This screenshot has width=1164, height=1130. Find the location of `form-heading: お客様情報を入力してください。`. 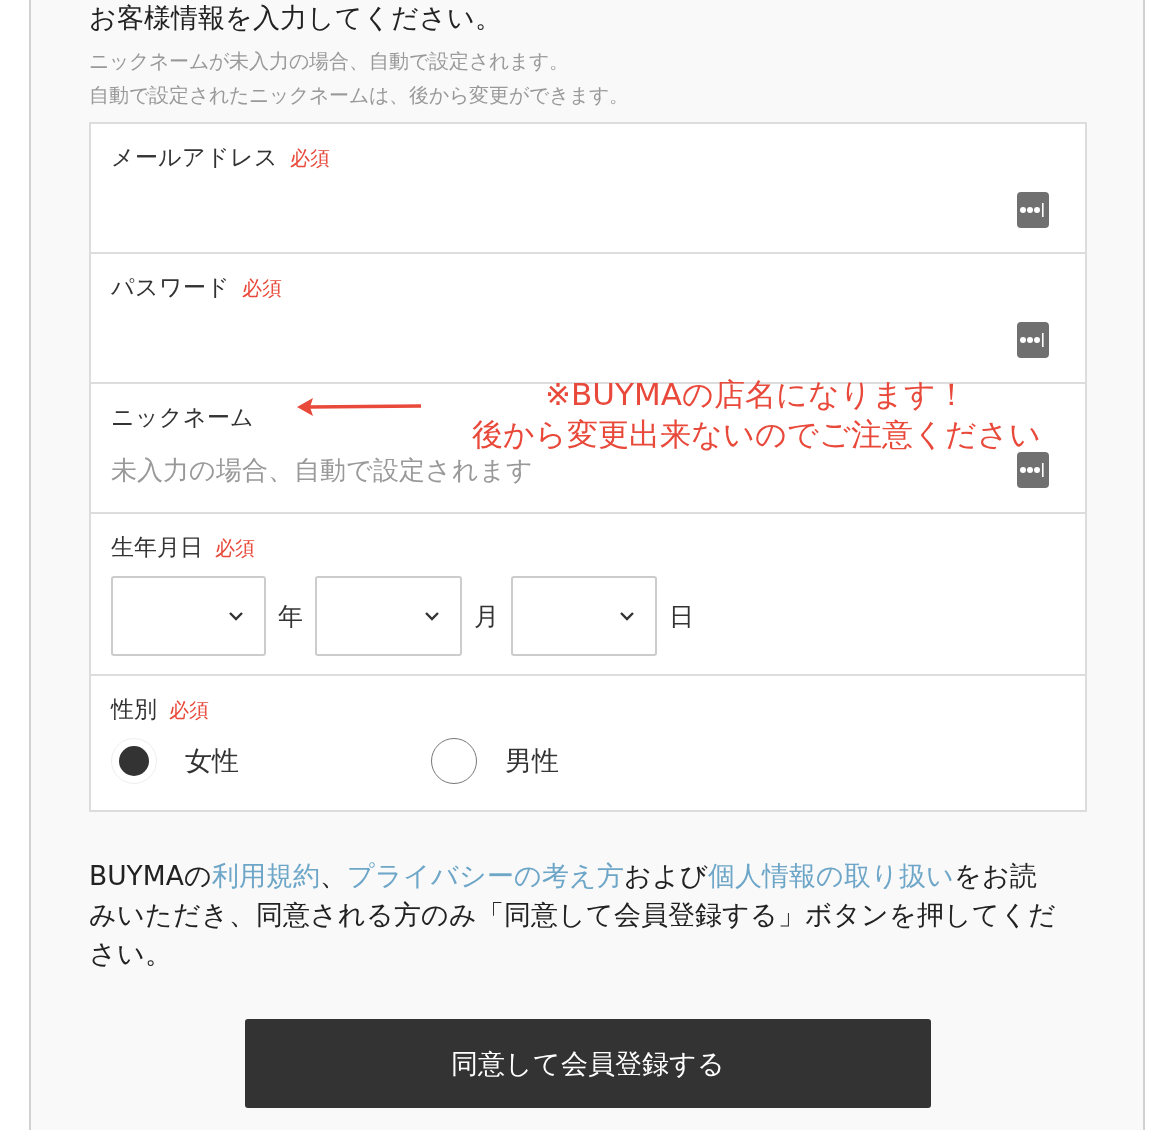

form-heading: お客様情報を入力してください。 is located at coordinates (296, 18).